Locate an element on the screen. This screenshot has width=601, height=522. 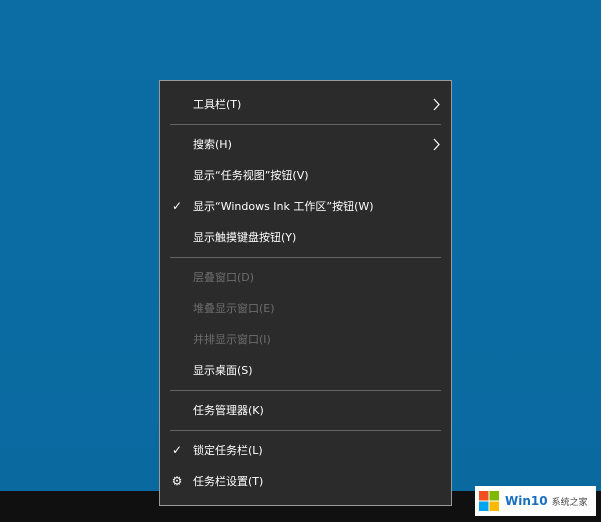
menu-item-label: 工具栏(T) is located at coordinates (217, 104).